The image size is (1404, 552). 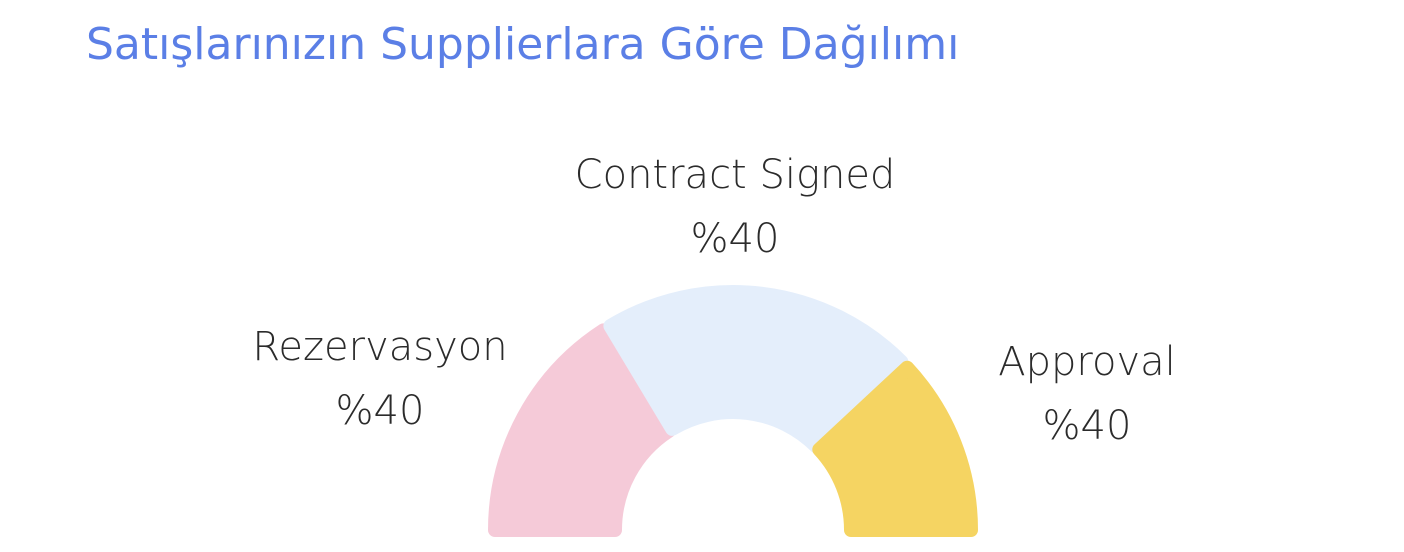 I want to click on slice-name: Approval, so click(x=1087, y=362).